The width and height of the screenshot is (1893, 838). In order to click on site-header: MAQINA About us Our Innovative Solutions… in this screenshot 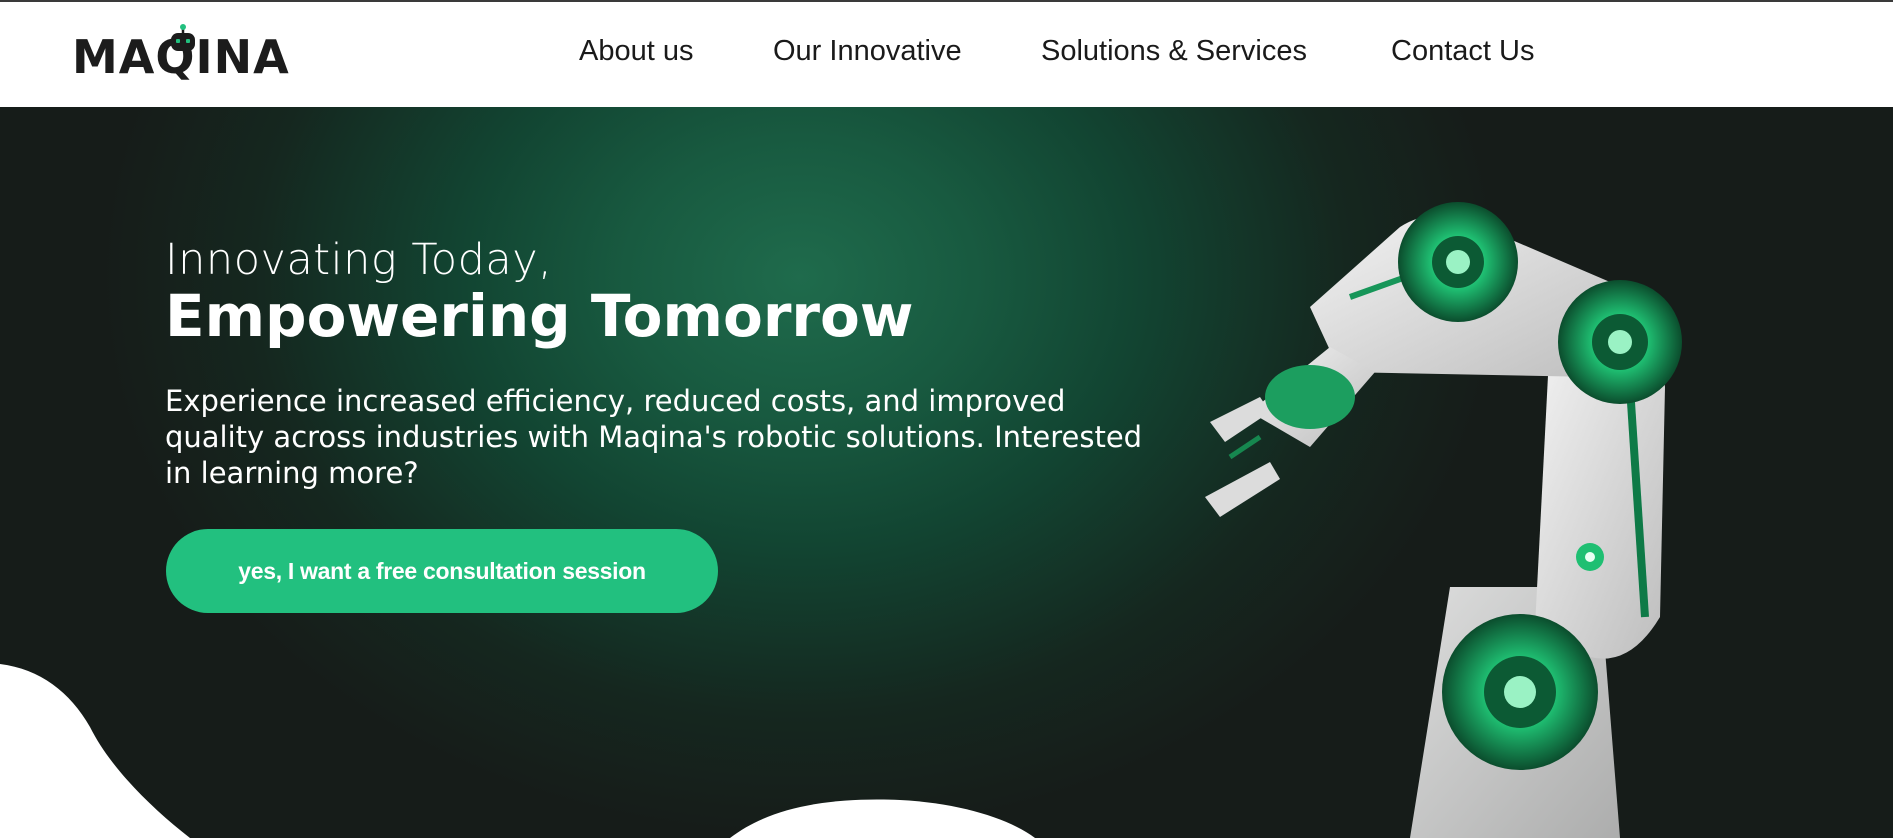, I will do `click(946, 54)`.